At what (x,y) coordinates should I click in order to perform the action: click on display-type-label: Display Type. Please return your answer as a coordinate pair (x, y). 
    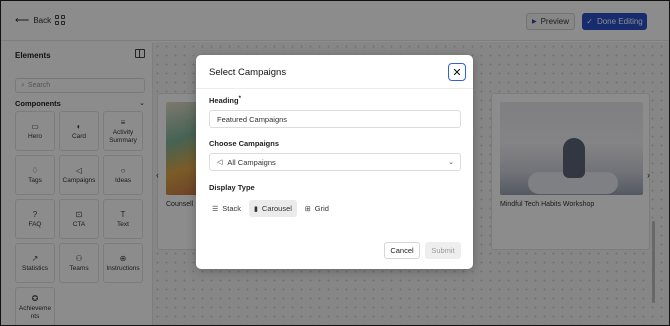
    Looking at the image, I should click on (232, 187).